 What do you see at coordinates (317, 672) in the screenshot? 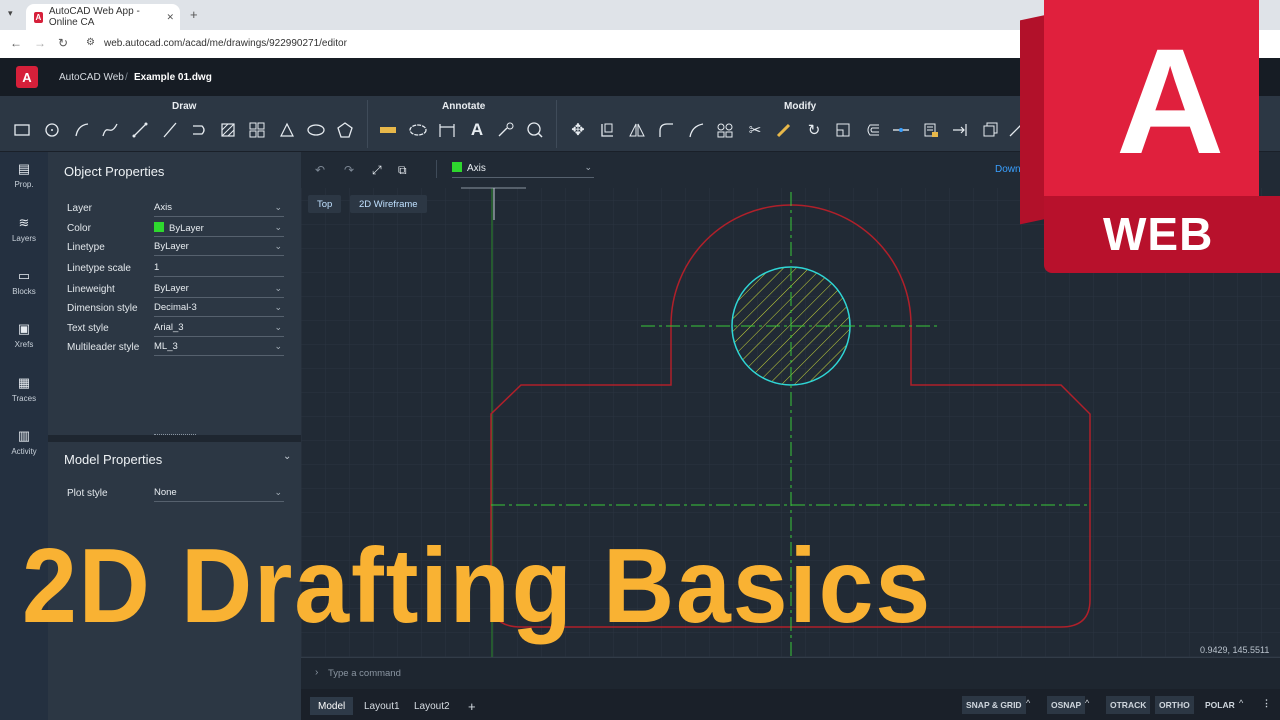
I see `command-chevron-icon: ›` at bounding box center [317, 672].